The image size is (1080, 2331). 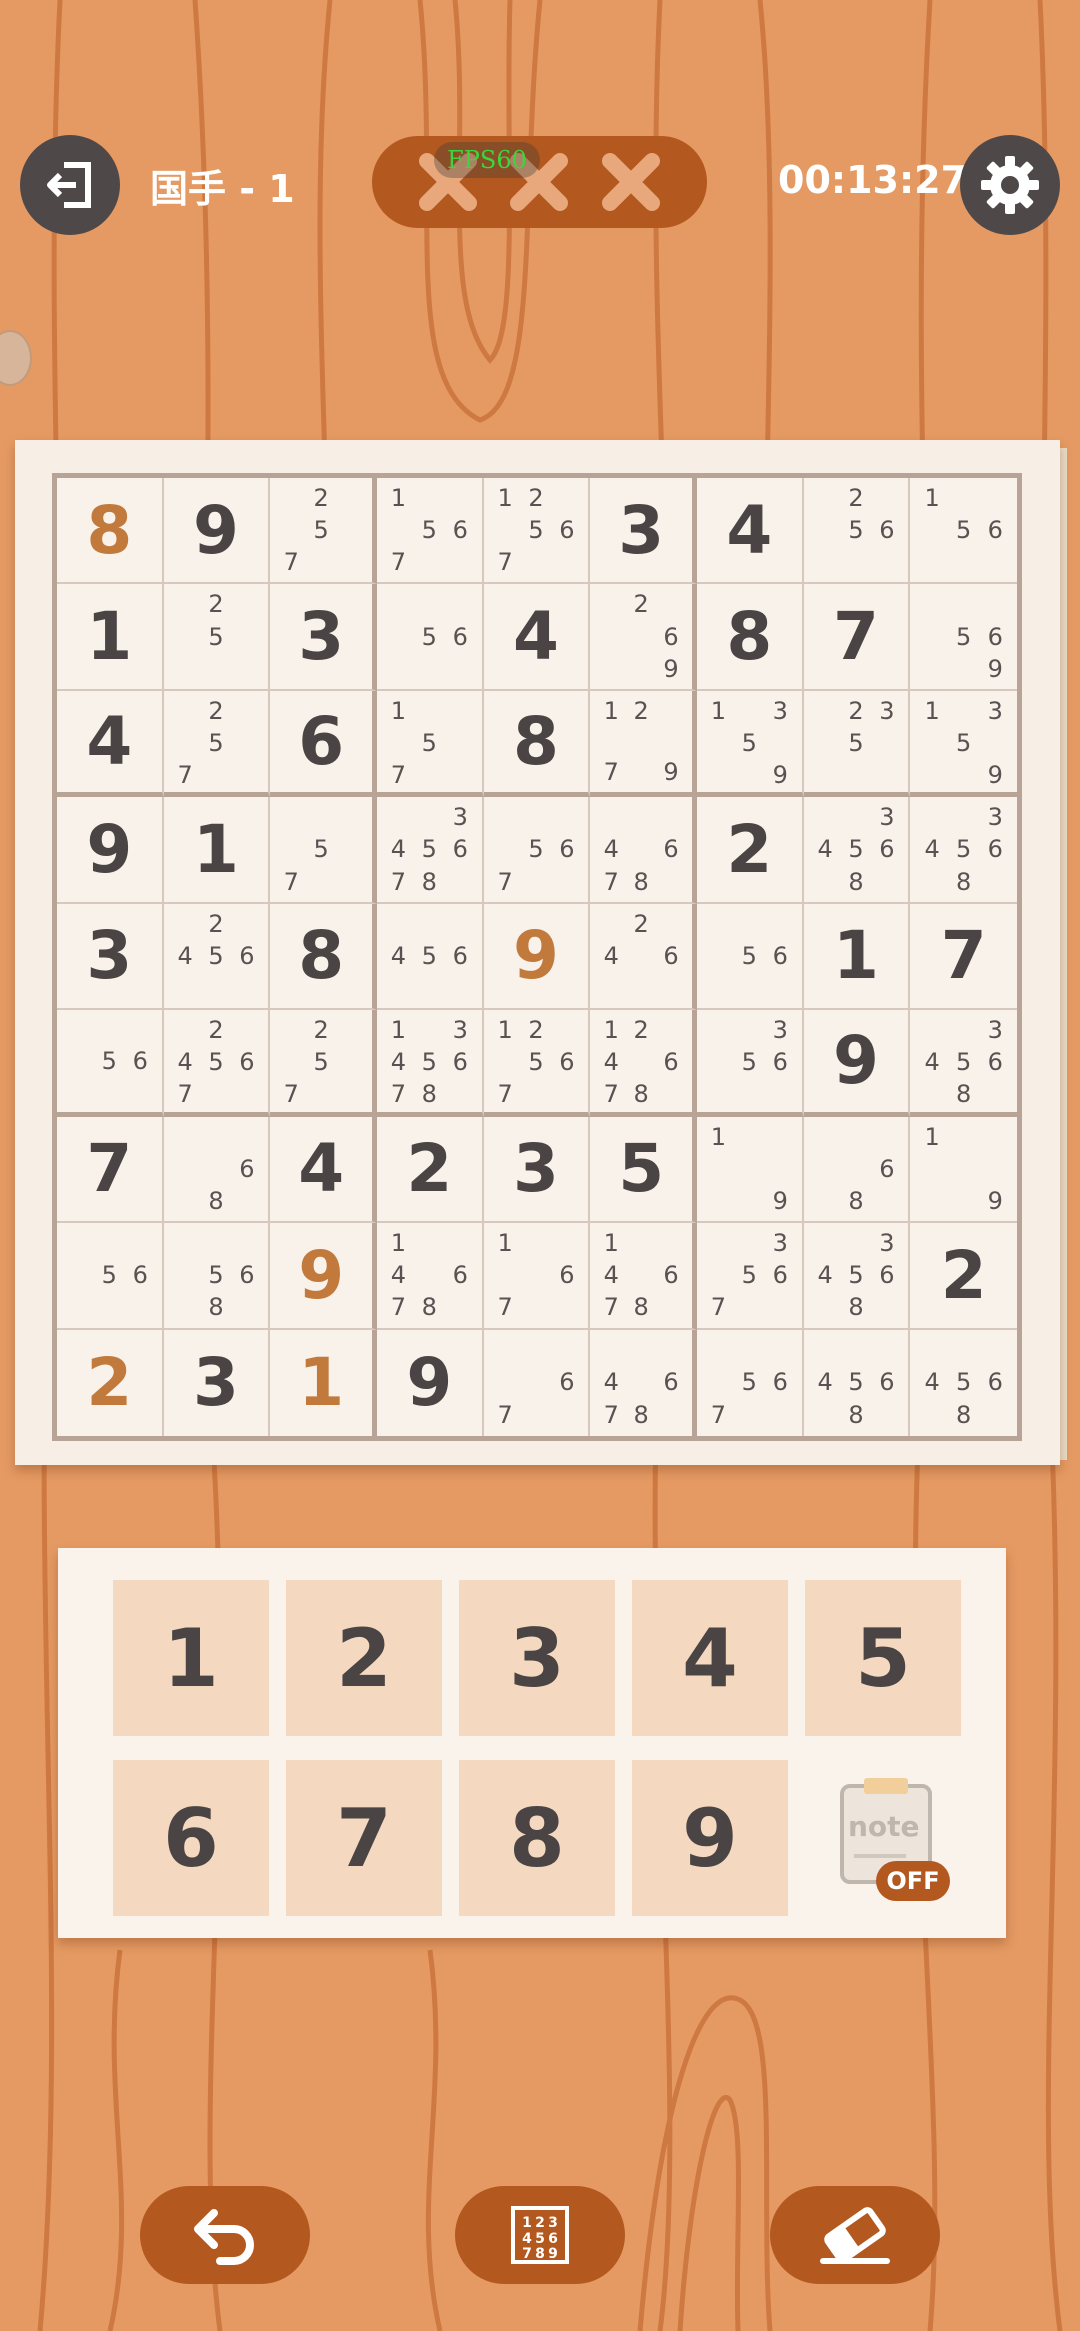 What do you see at coordinates (893, 1843) in the screenshot?
I see `note-toggle-button: note OFF` at bounding box center [893, 1843].